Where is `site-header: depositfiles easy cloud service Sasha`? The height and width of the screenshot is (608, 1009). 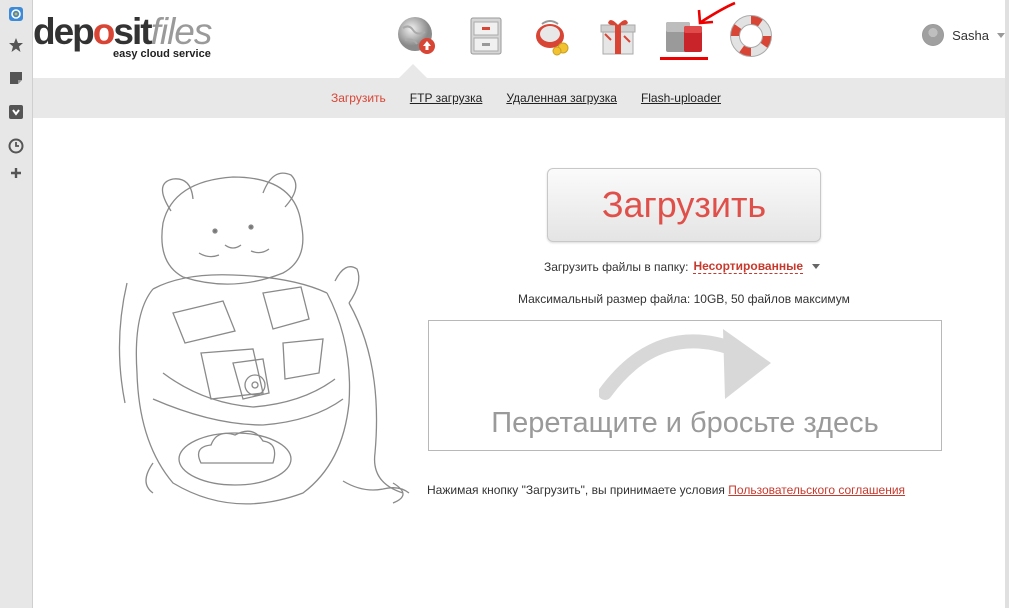
site-header: depositfiles easy cloud service Sasha is located at coordinates (521, 39).